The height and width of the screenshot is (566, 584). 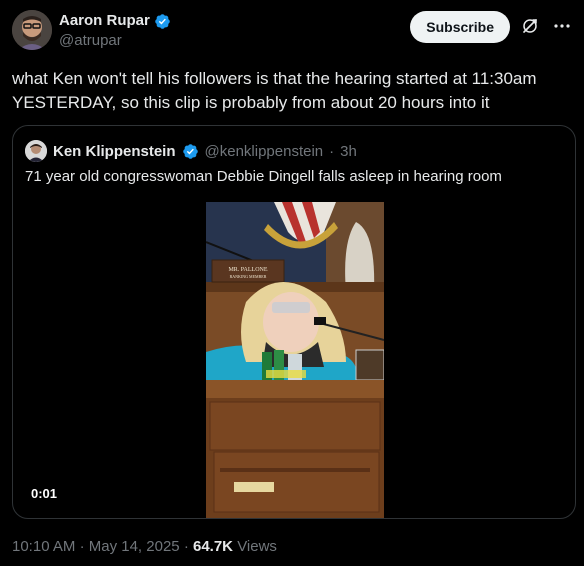 I want to click on quoted-tweet-header: Ken Klippenstein @kenklippenstein · 3h, so click(x=191, y=151).